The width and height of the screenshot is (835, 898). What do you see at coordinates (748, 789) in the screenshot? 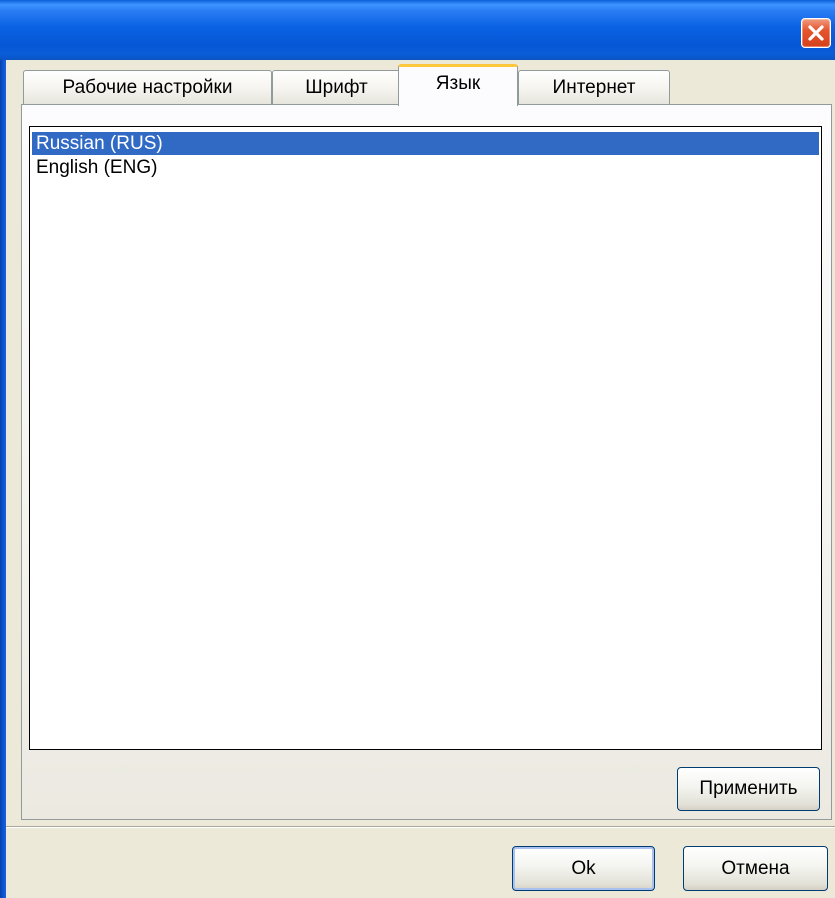
I see `apply-button: Применить` at bounding box center [748, 789].